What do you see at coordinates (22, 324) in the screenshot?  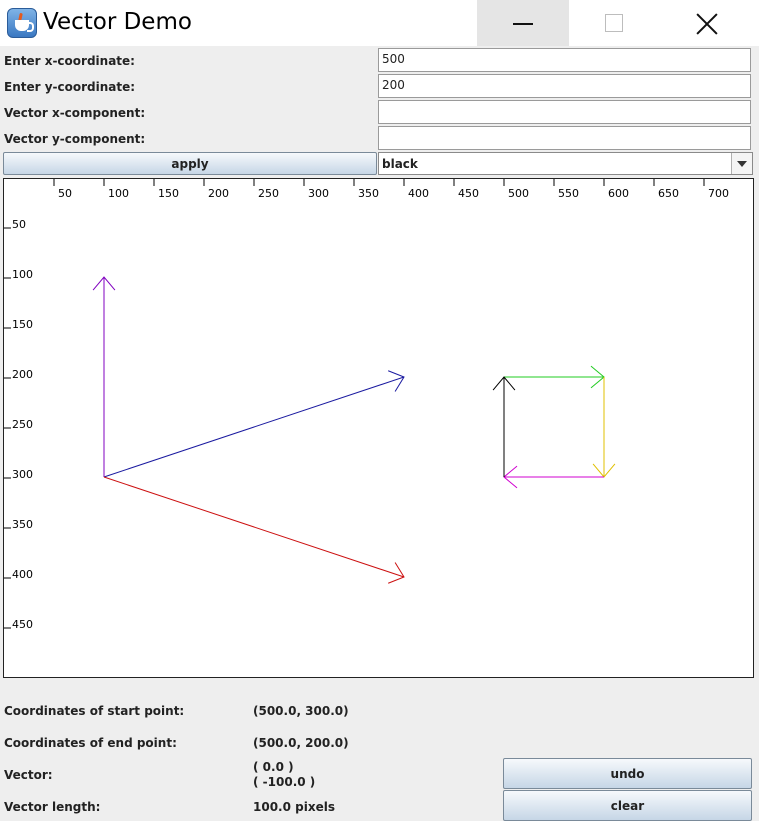 I see `y-tick-label: 150` at bounding box center [22, 324].